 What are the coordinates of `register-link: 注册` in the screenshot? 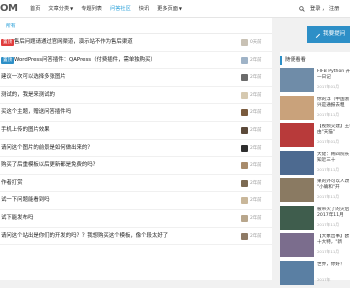 It's located at (334, 9).